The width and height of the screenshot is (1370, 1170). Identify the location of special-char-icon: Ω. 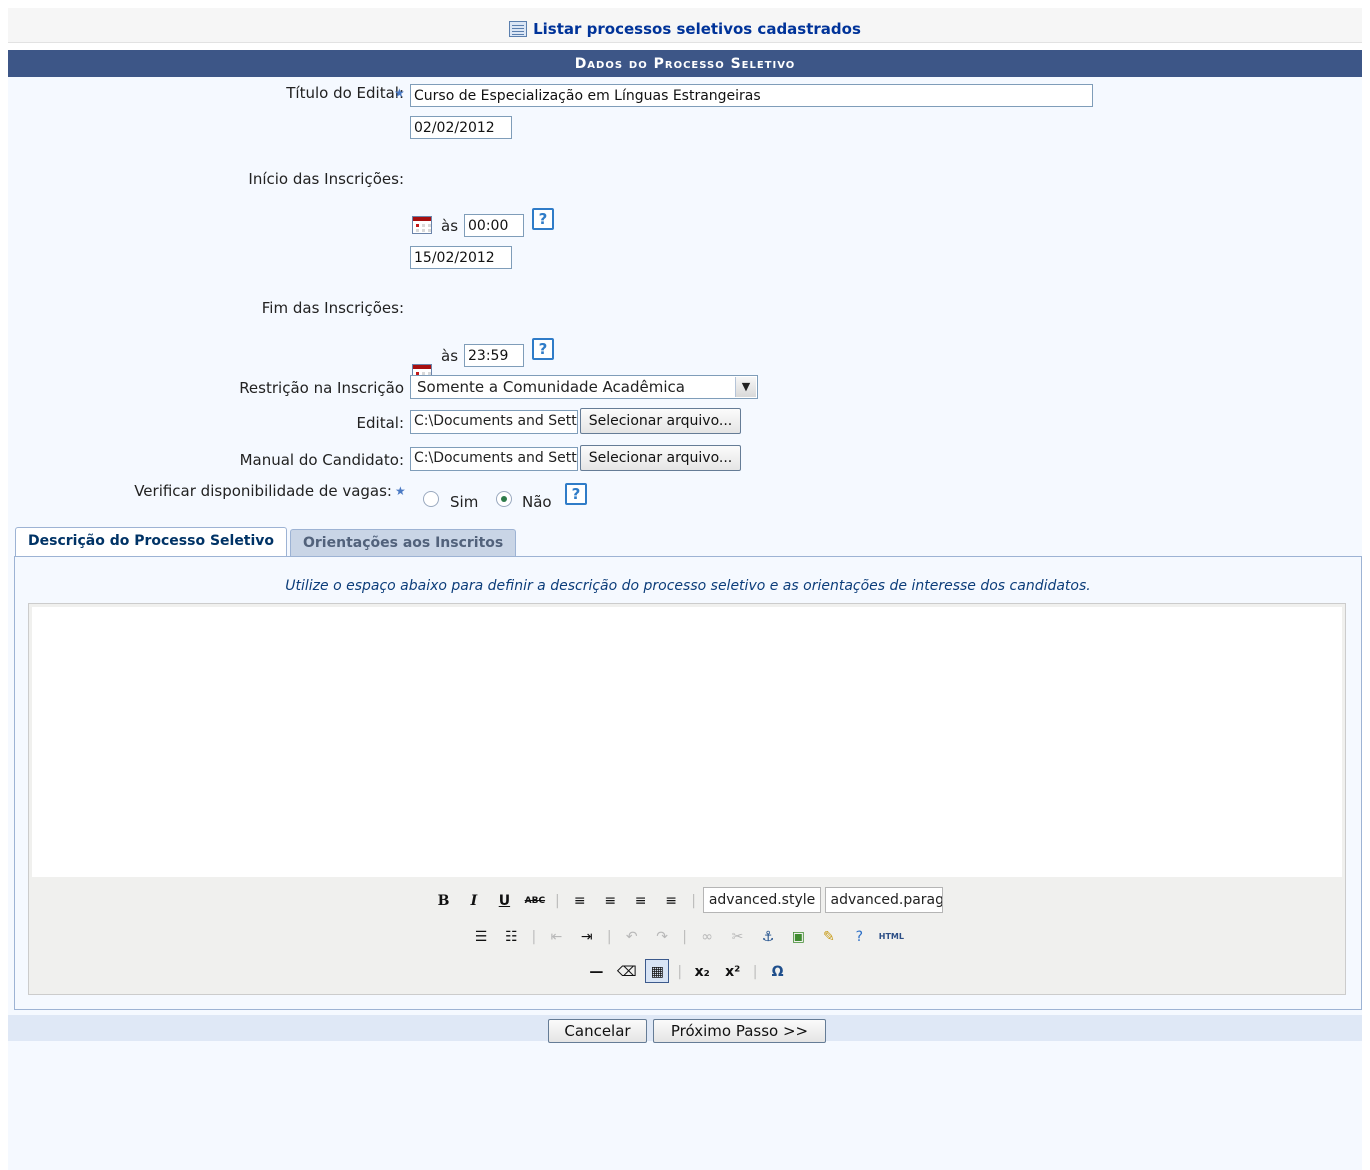
(778, 971).